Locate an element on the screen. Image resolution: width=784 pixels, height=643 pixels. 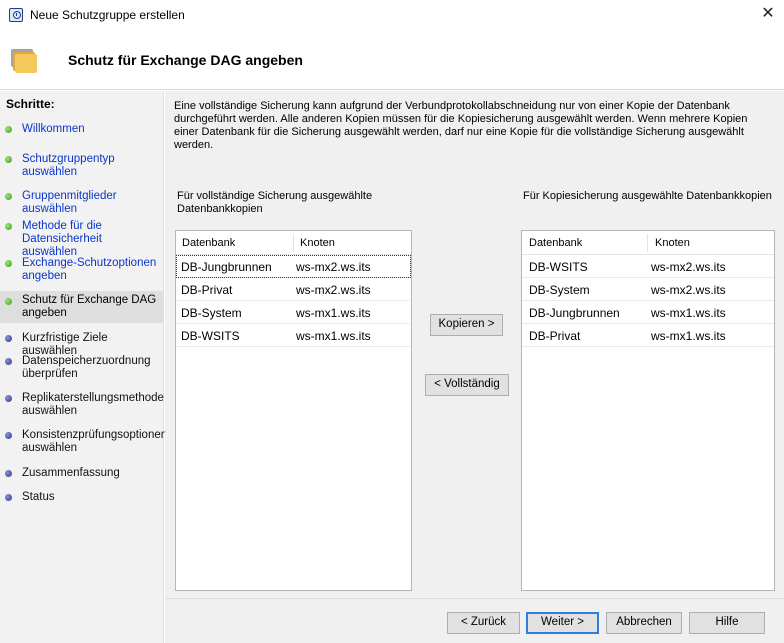
step-label: Schutzgruppentyp auswählen is located at coordinates (68, 165).